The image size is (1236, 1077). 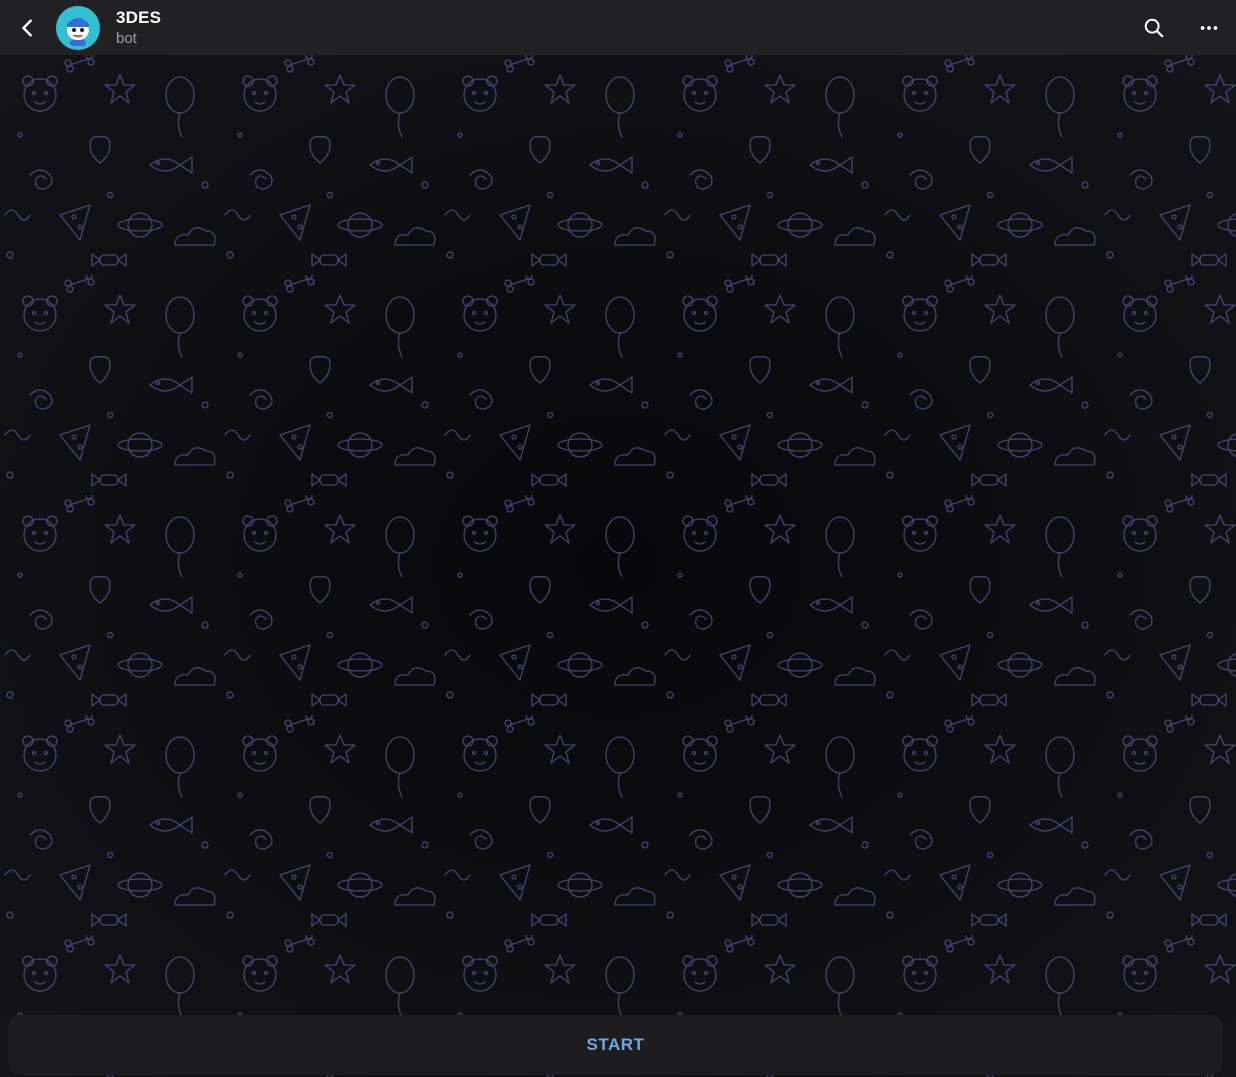 I want to click on more-button, so click(x=1208, y=27).